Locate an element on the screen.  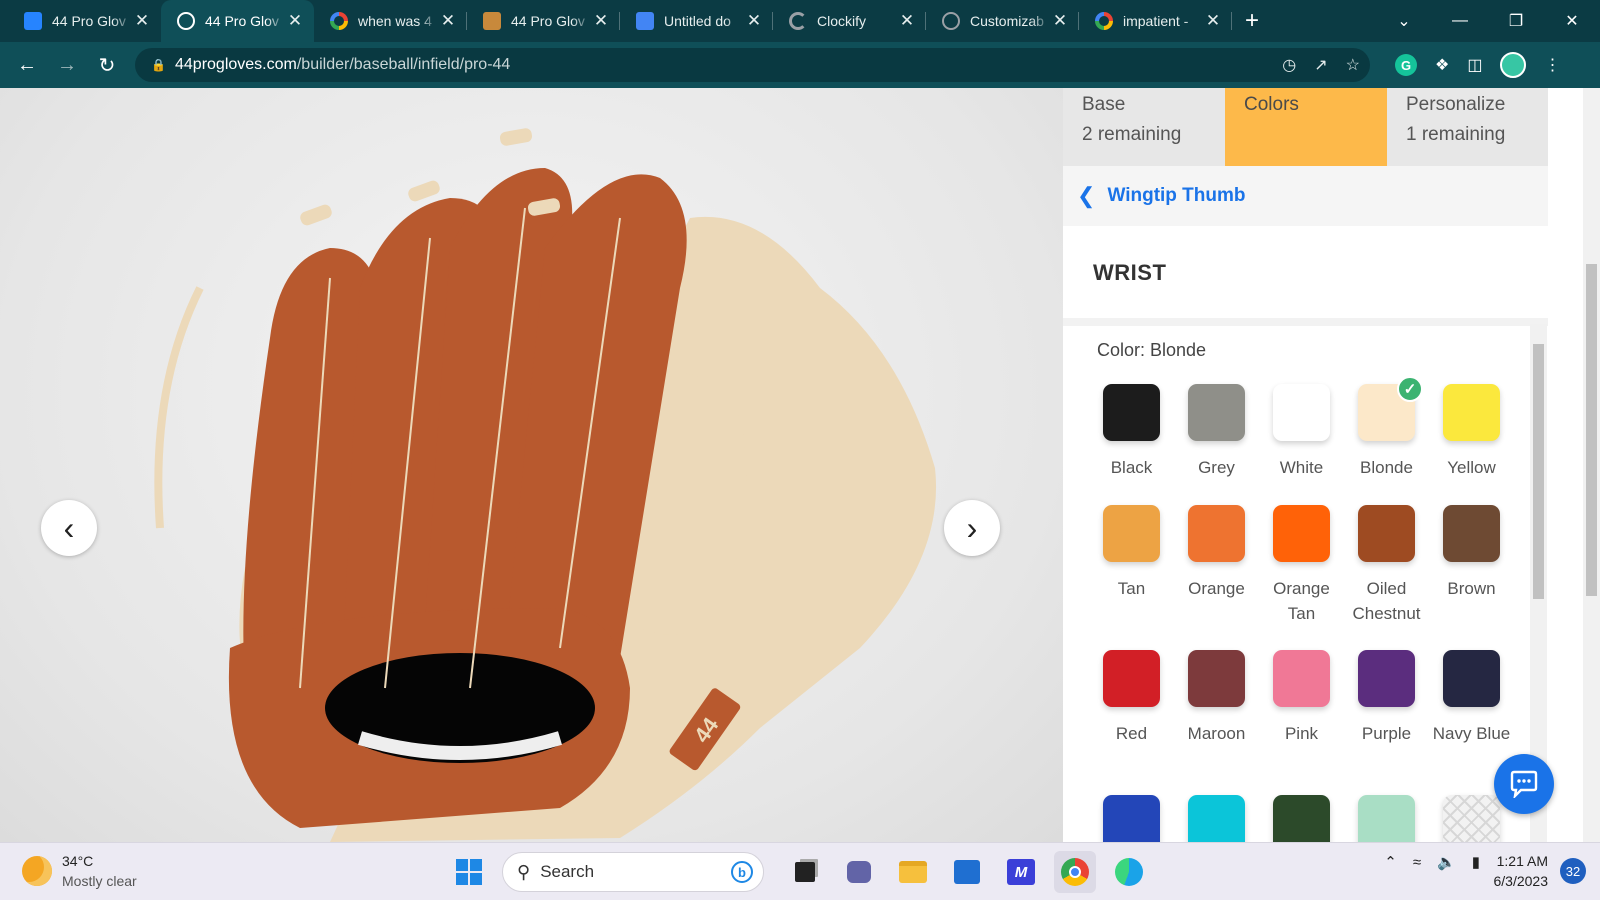
performance-icon: ◷ is located at coordinates (1289, 65).